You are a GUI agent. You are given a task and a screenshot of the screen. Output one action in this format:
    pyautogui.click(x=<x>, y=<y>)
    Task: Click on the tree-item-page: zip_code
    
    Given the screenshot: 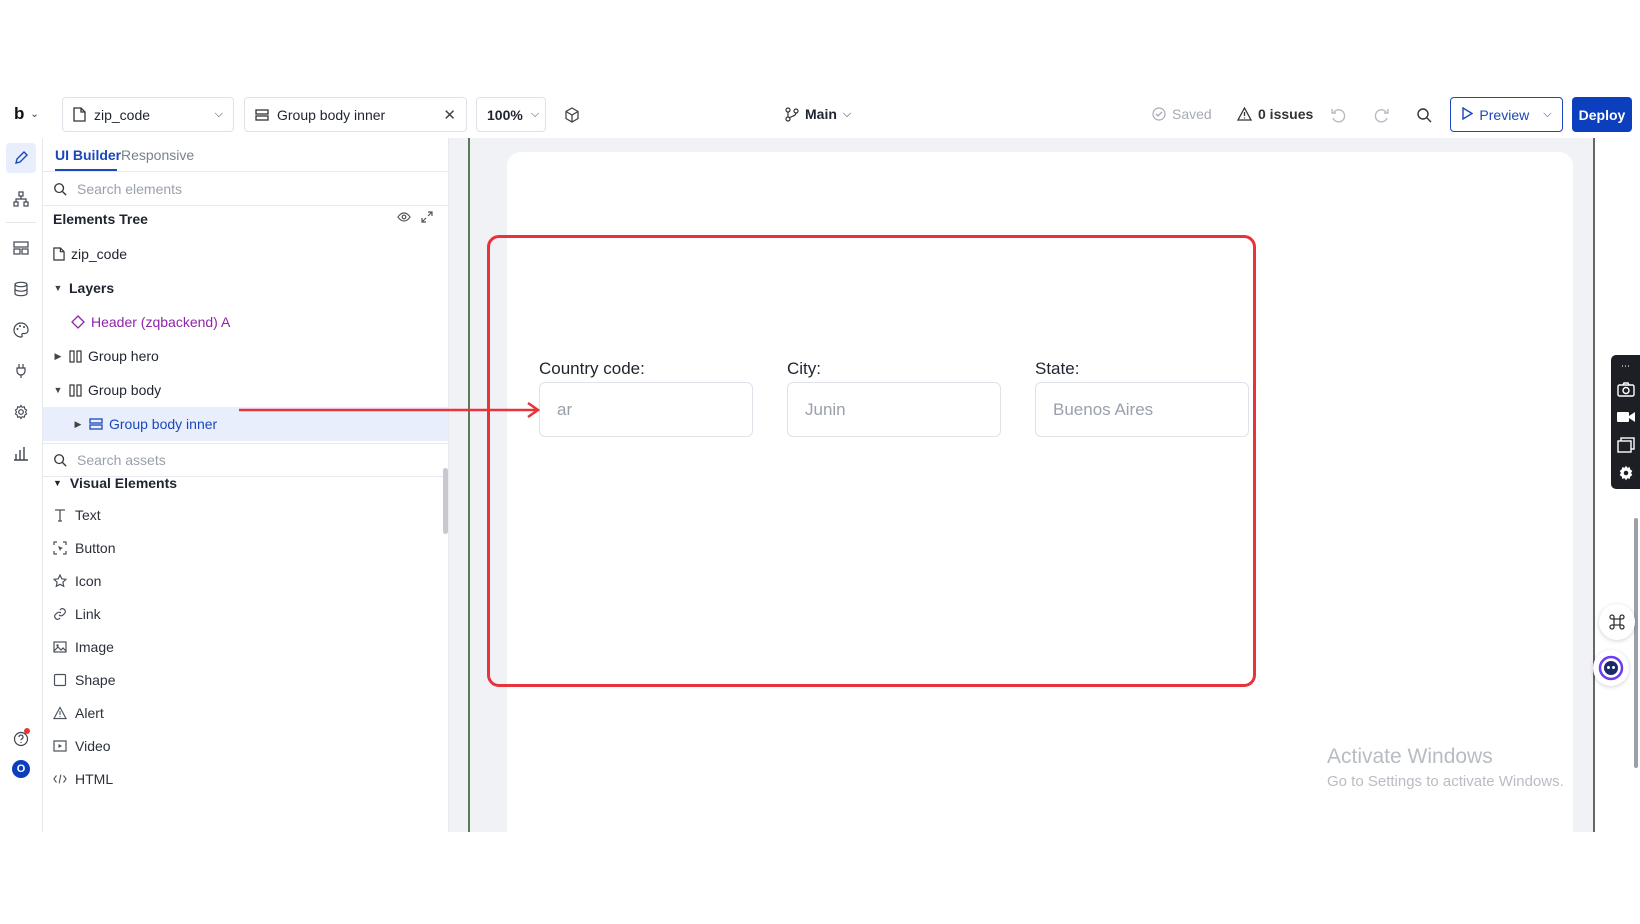 What is the action you would take?
    pyautogui.click(x=245, y=254)
    